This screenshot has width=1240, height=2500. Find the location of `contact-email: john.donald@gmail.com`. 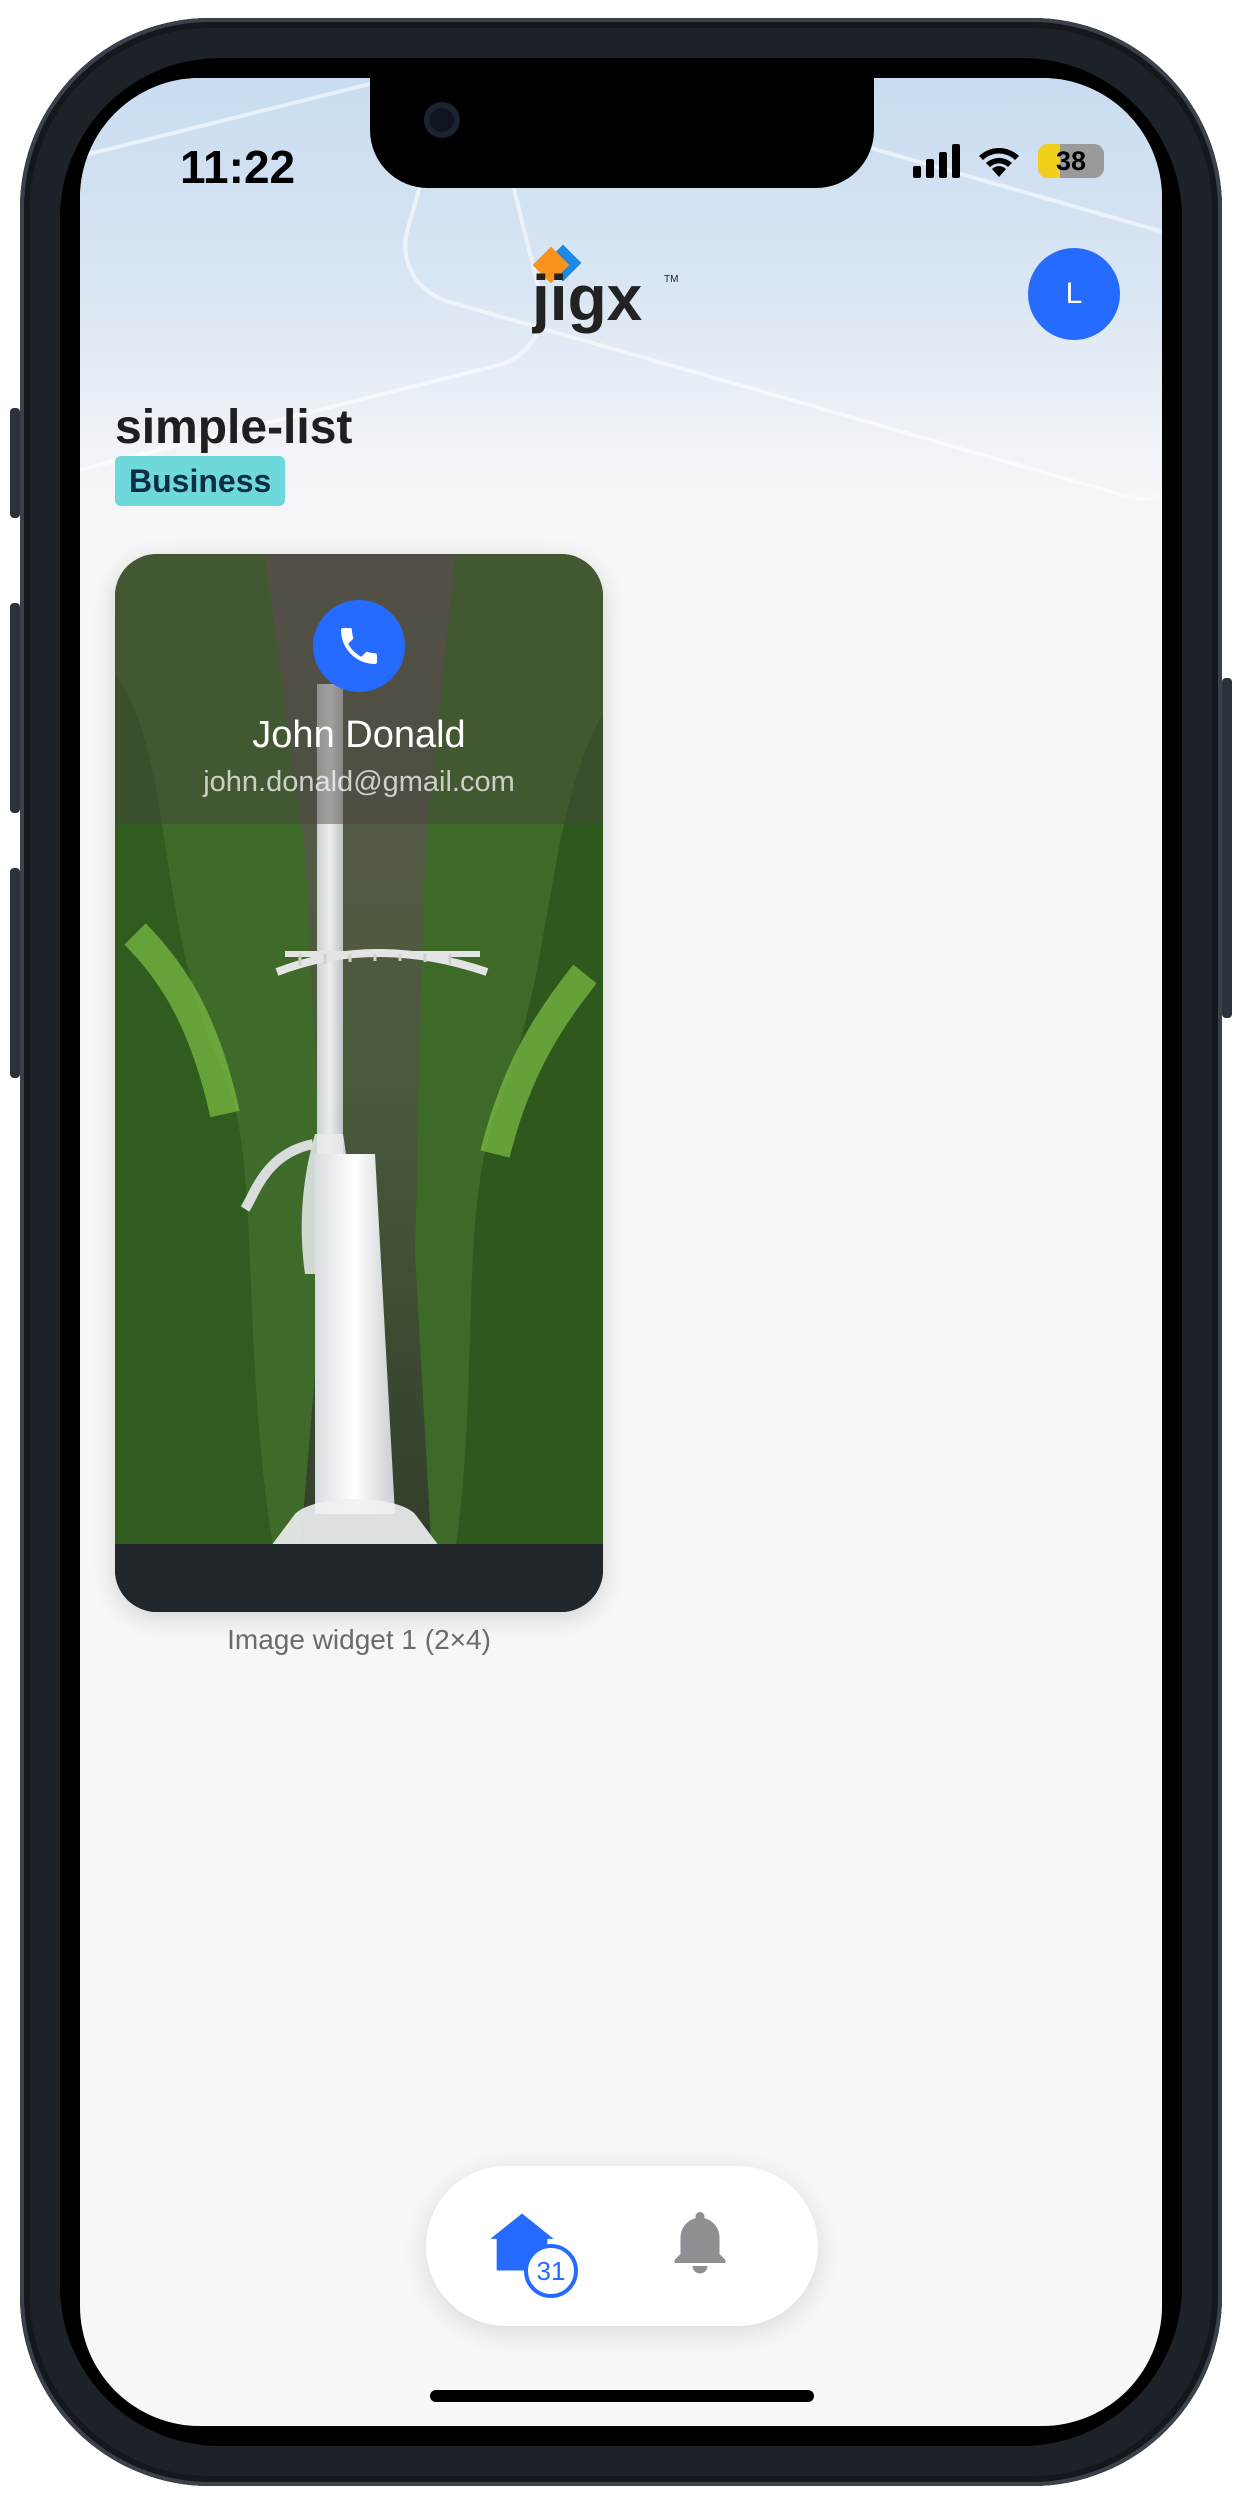

contact-email: john.donald@gmail.com is located at coordinates (359, 782).